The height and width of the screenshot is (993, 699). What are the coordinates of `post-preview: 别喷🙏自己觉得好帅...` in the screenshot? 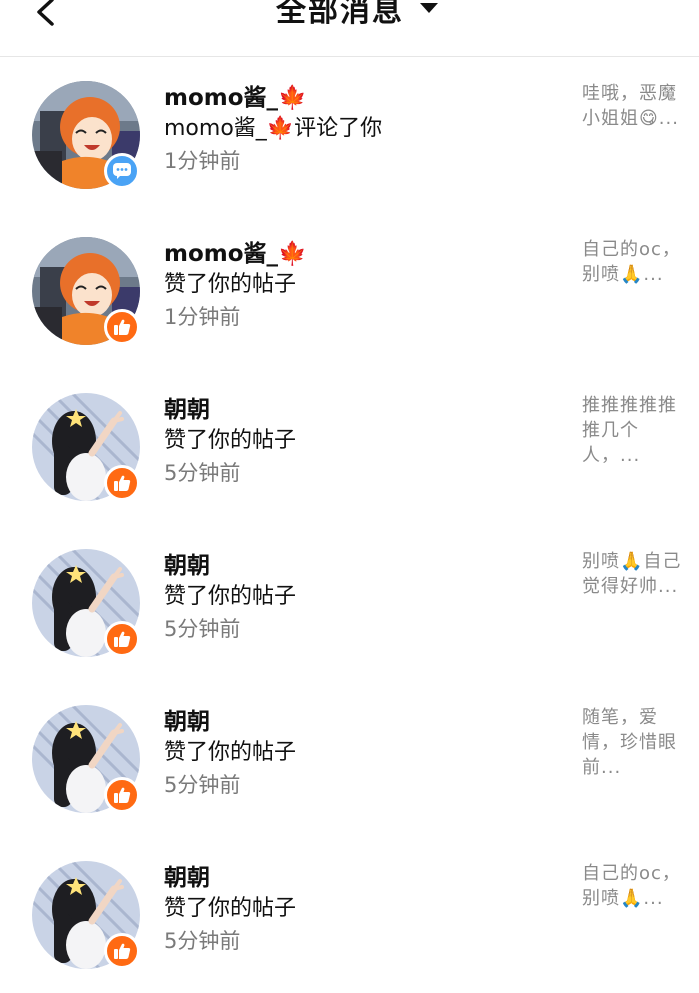 It's located at (636, 574).